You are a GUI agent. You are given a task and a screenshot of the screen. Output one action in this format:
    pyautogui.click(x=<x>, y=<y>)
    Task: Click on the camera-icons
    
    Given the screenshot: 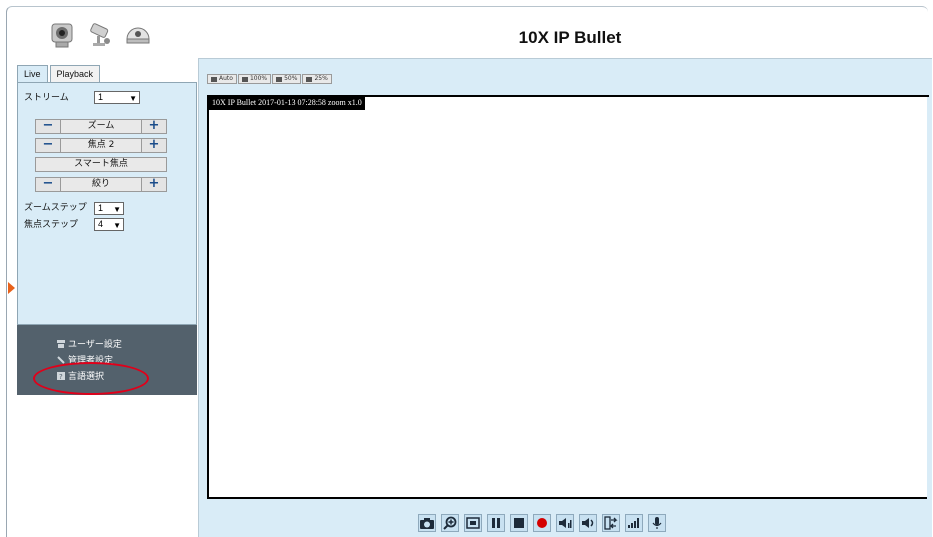 What is the action you would take?
    pyautogui.click(x=100, y=35)
    